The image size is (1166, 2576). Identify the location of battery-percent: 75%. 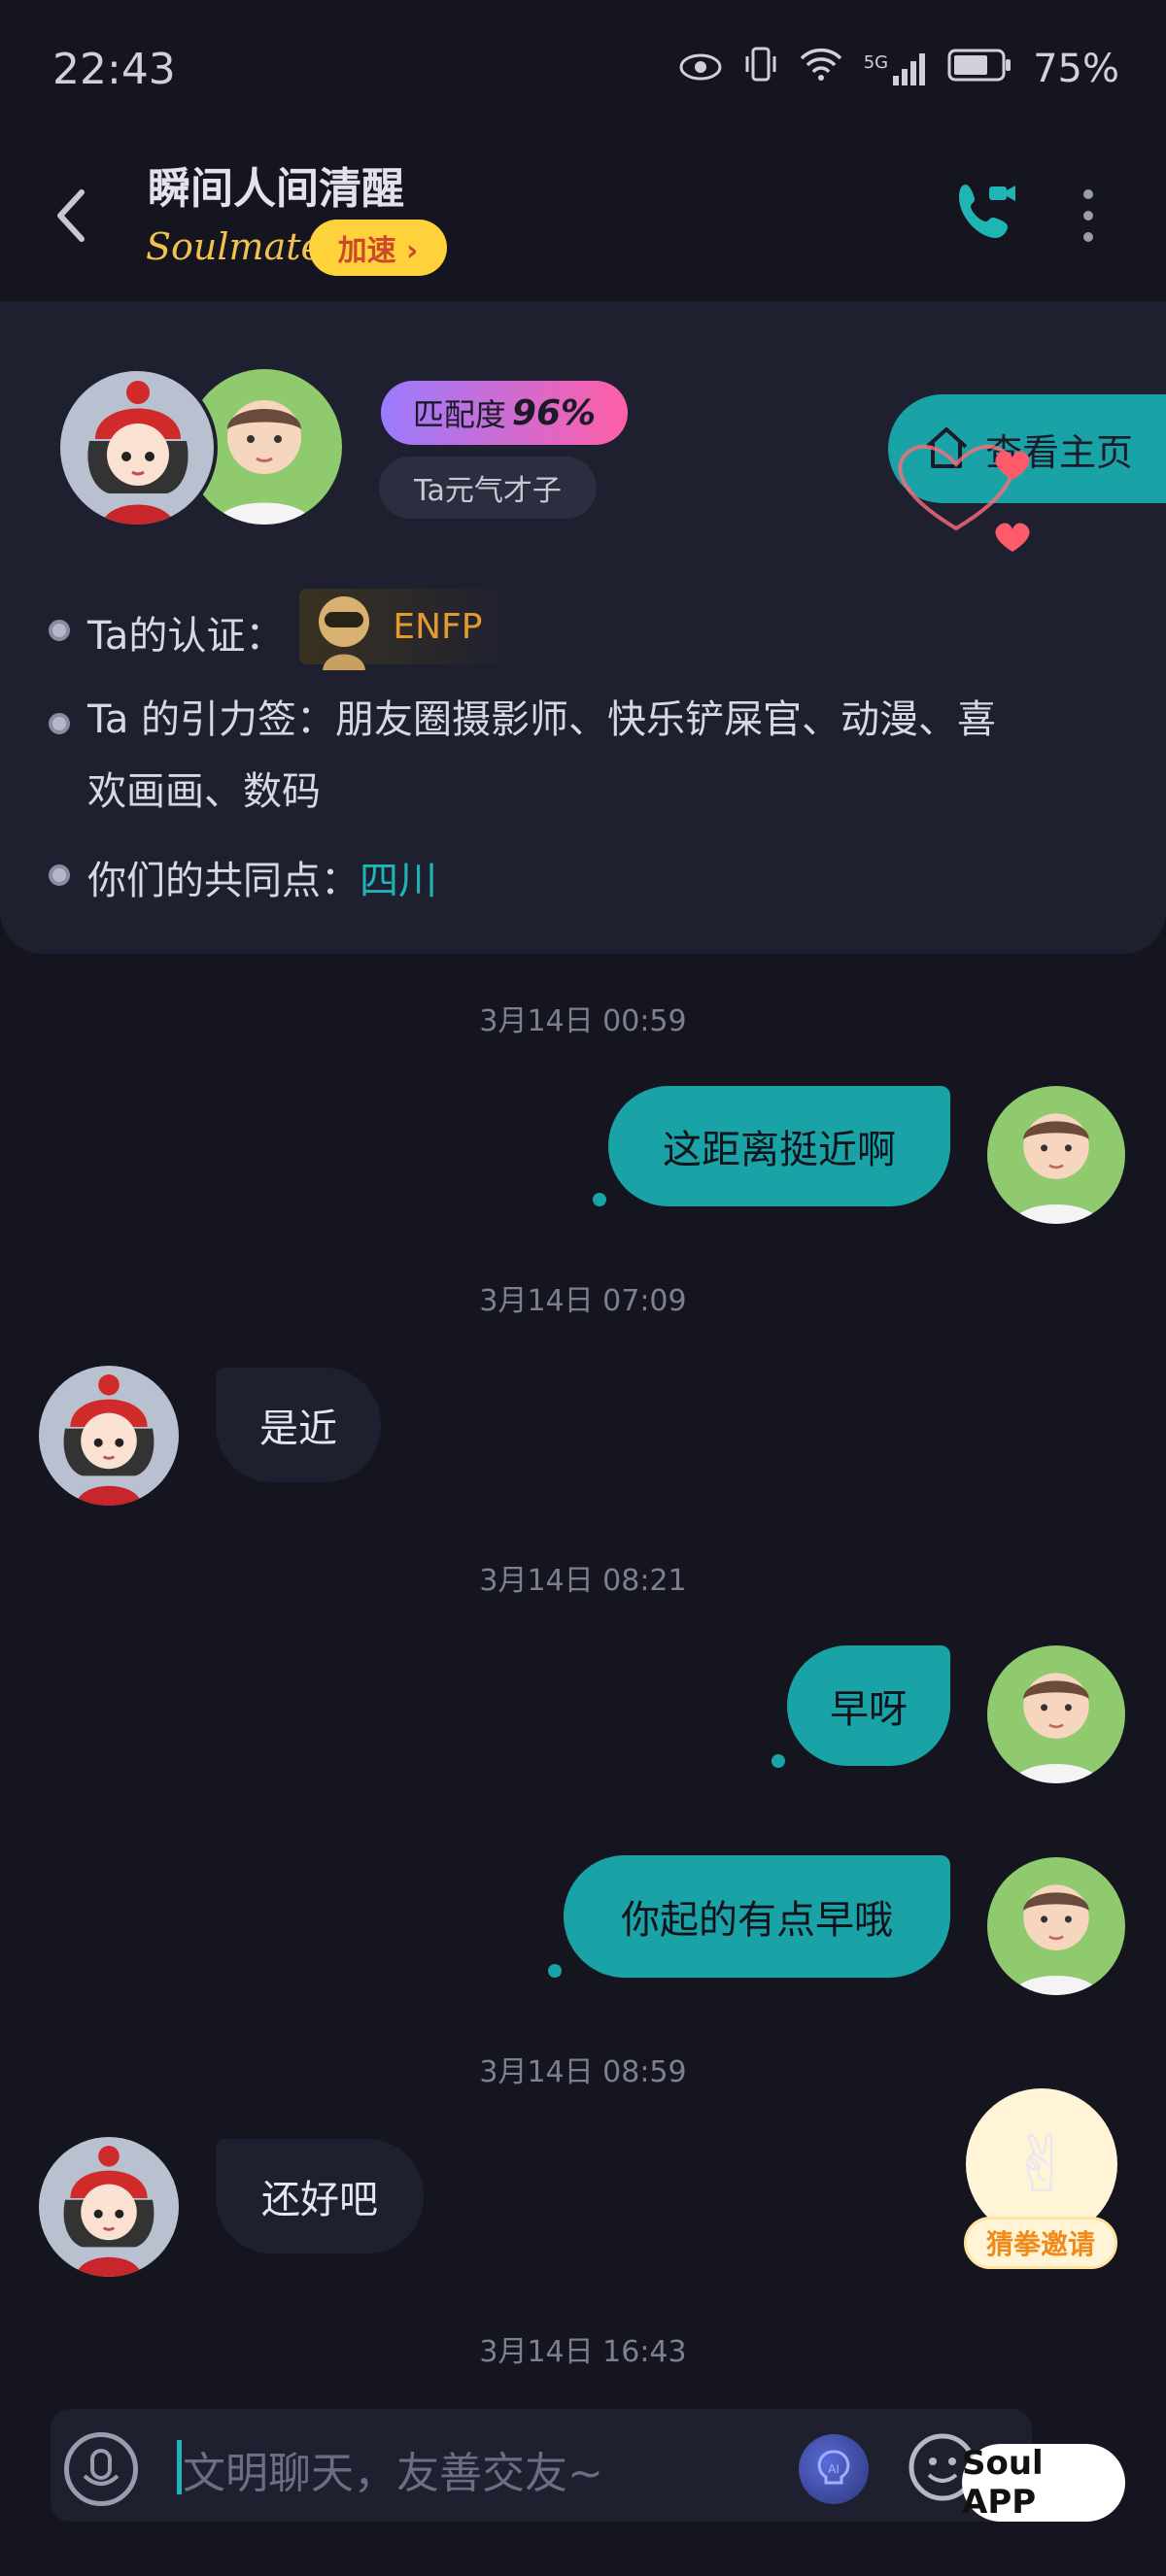
(1076, 69).